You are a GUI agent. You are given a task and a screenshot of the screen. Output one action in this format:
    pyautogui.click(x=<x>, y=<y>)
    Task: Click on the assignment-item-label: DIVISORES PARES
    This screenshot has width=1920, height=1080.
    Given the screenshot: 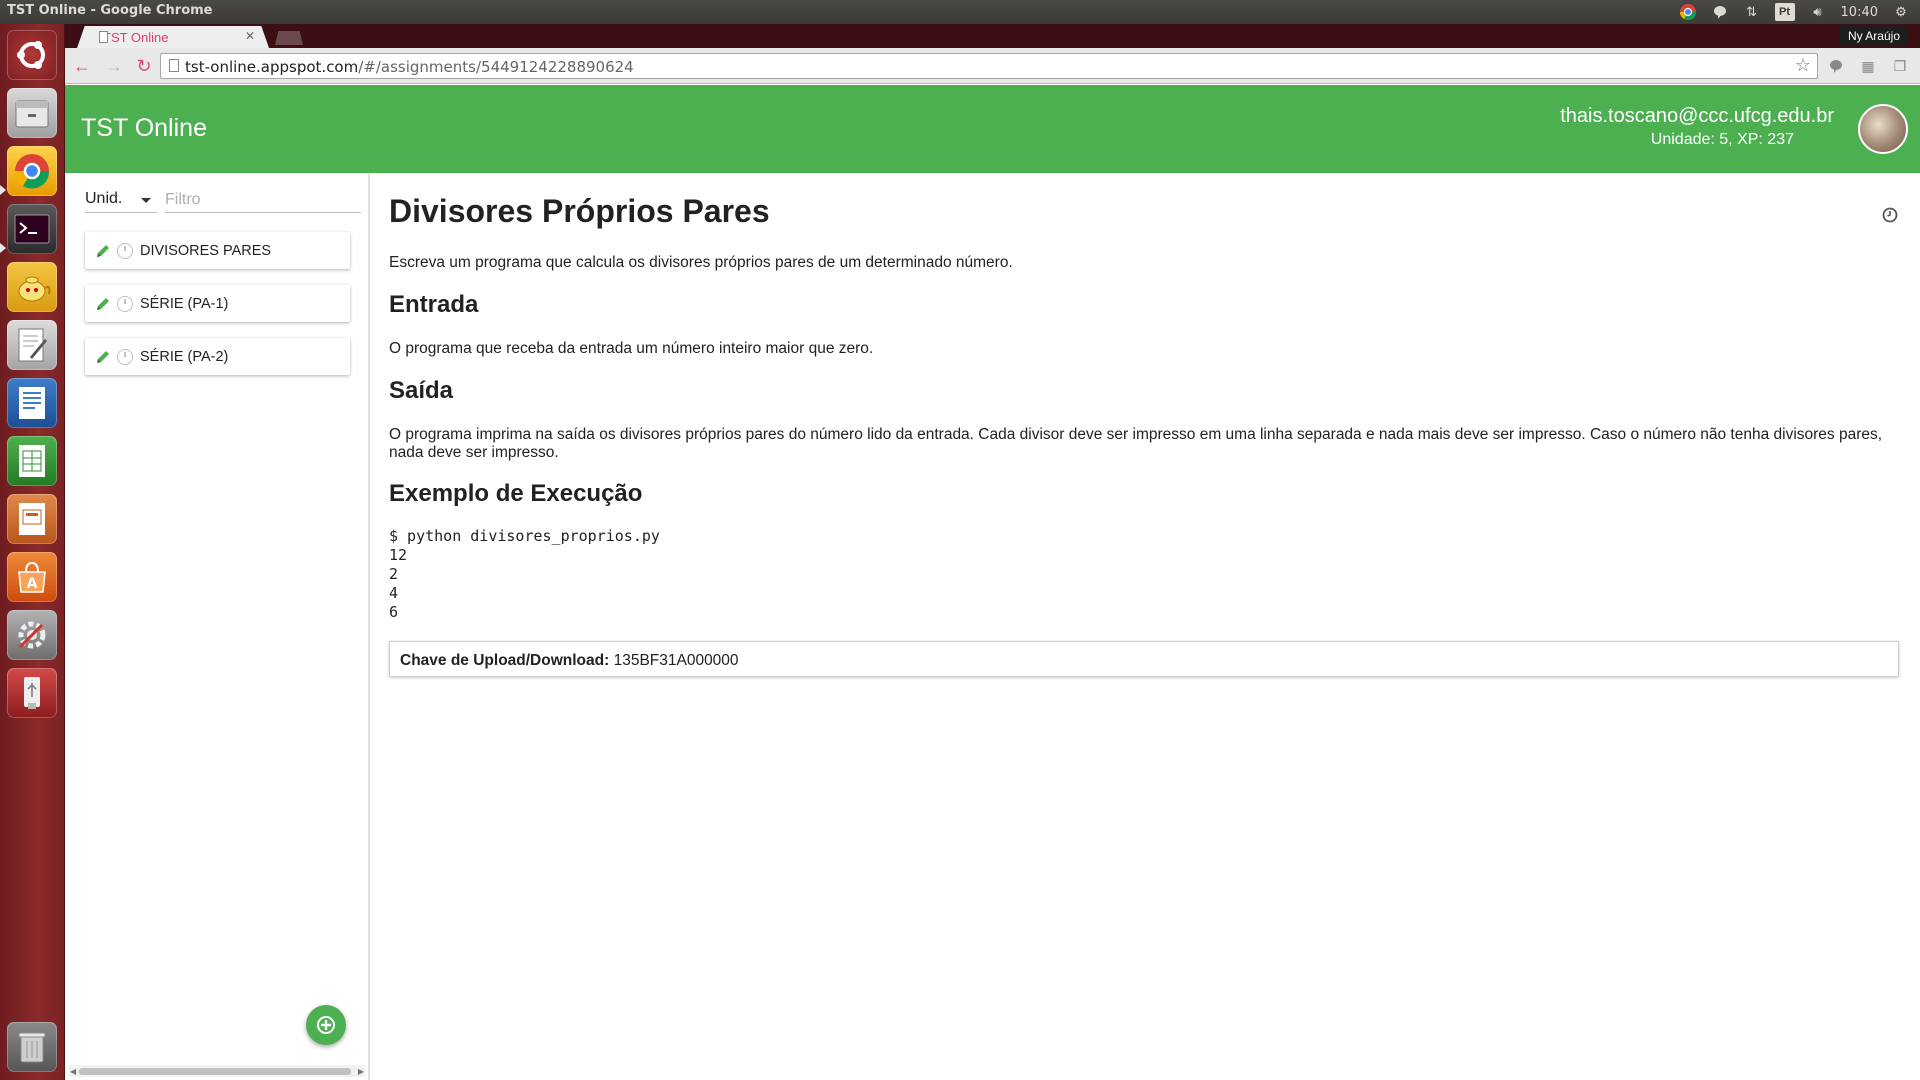 What is the action you would take?
    pyautogui.click(x=206, y=250)
    